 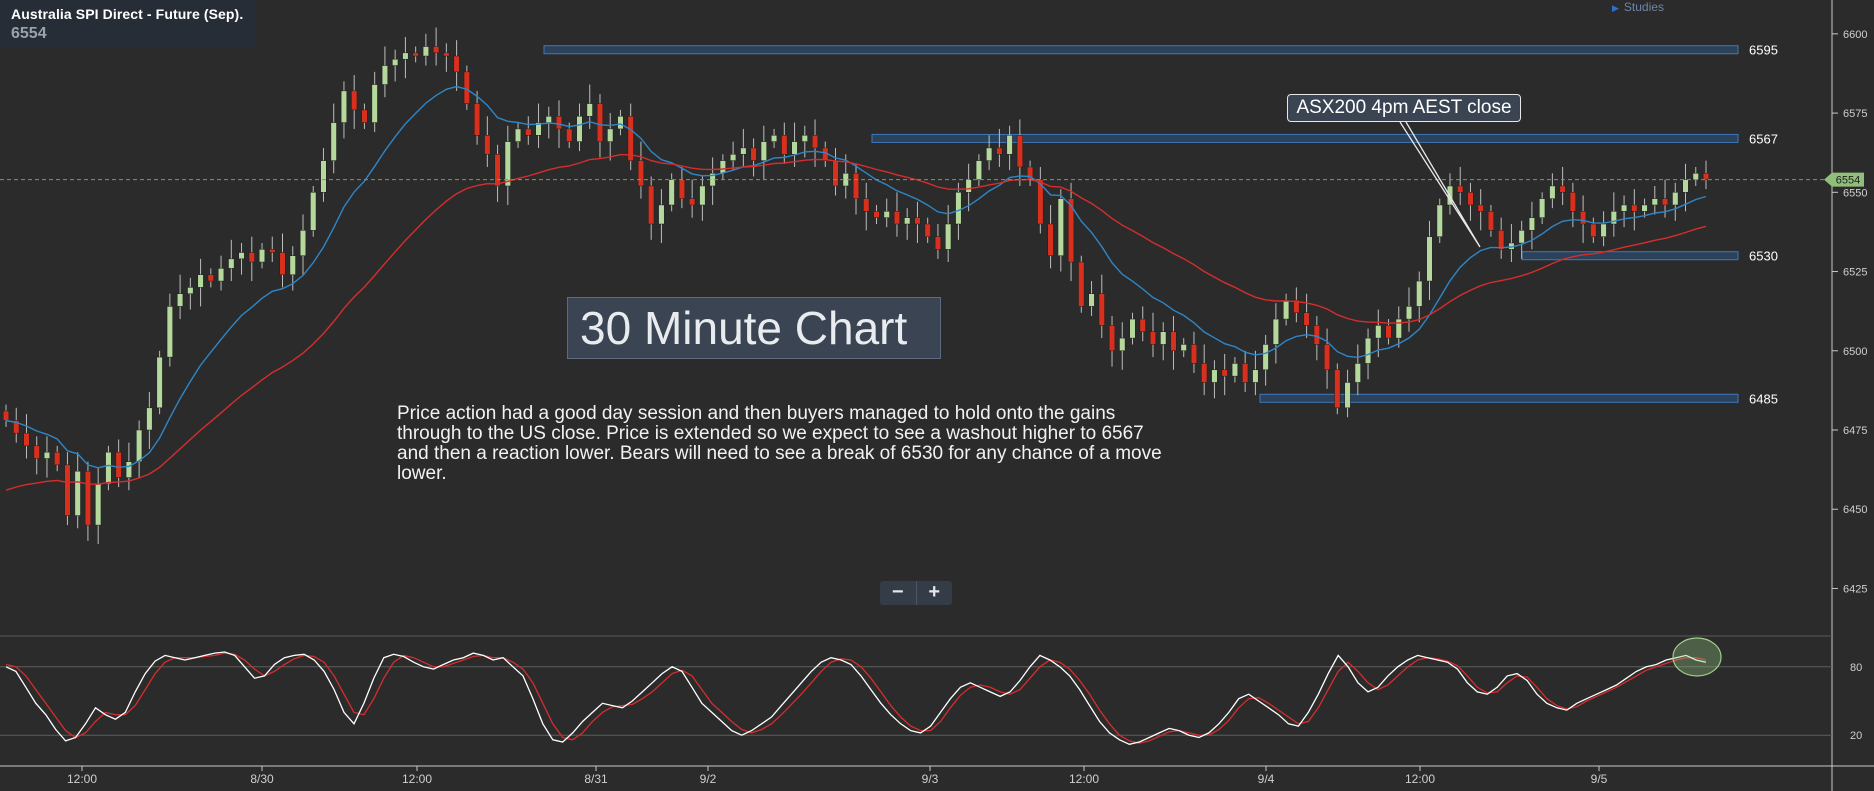 What do you see at coordinates (1855, 35) in the screenshot?
I see `y-tick-label: 6600` at bounding box center [1855, 35].